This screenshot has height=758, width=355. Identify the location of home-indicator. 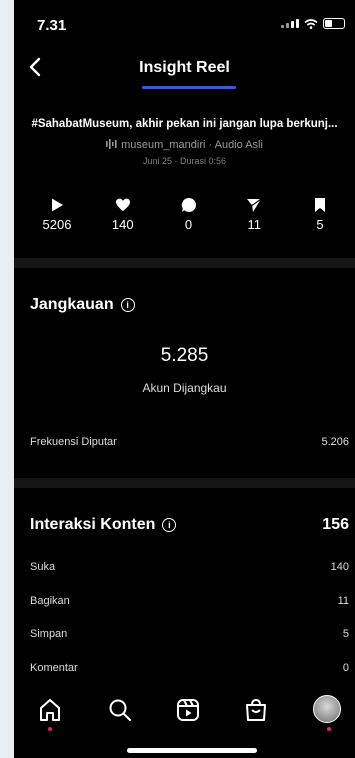
(192, 750).